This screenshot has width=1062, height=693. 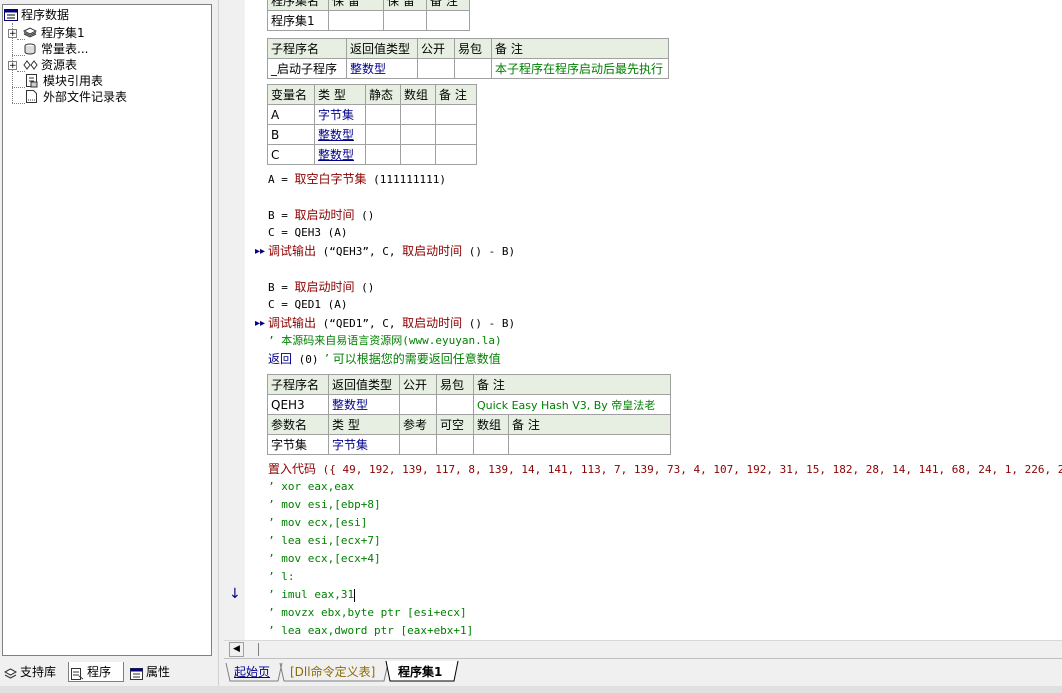 I want to click on asm-comment: ’ mov ecx,[ecx+4], so click(x=324, y=559).